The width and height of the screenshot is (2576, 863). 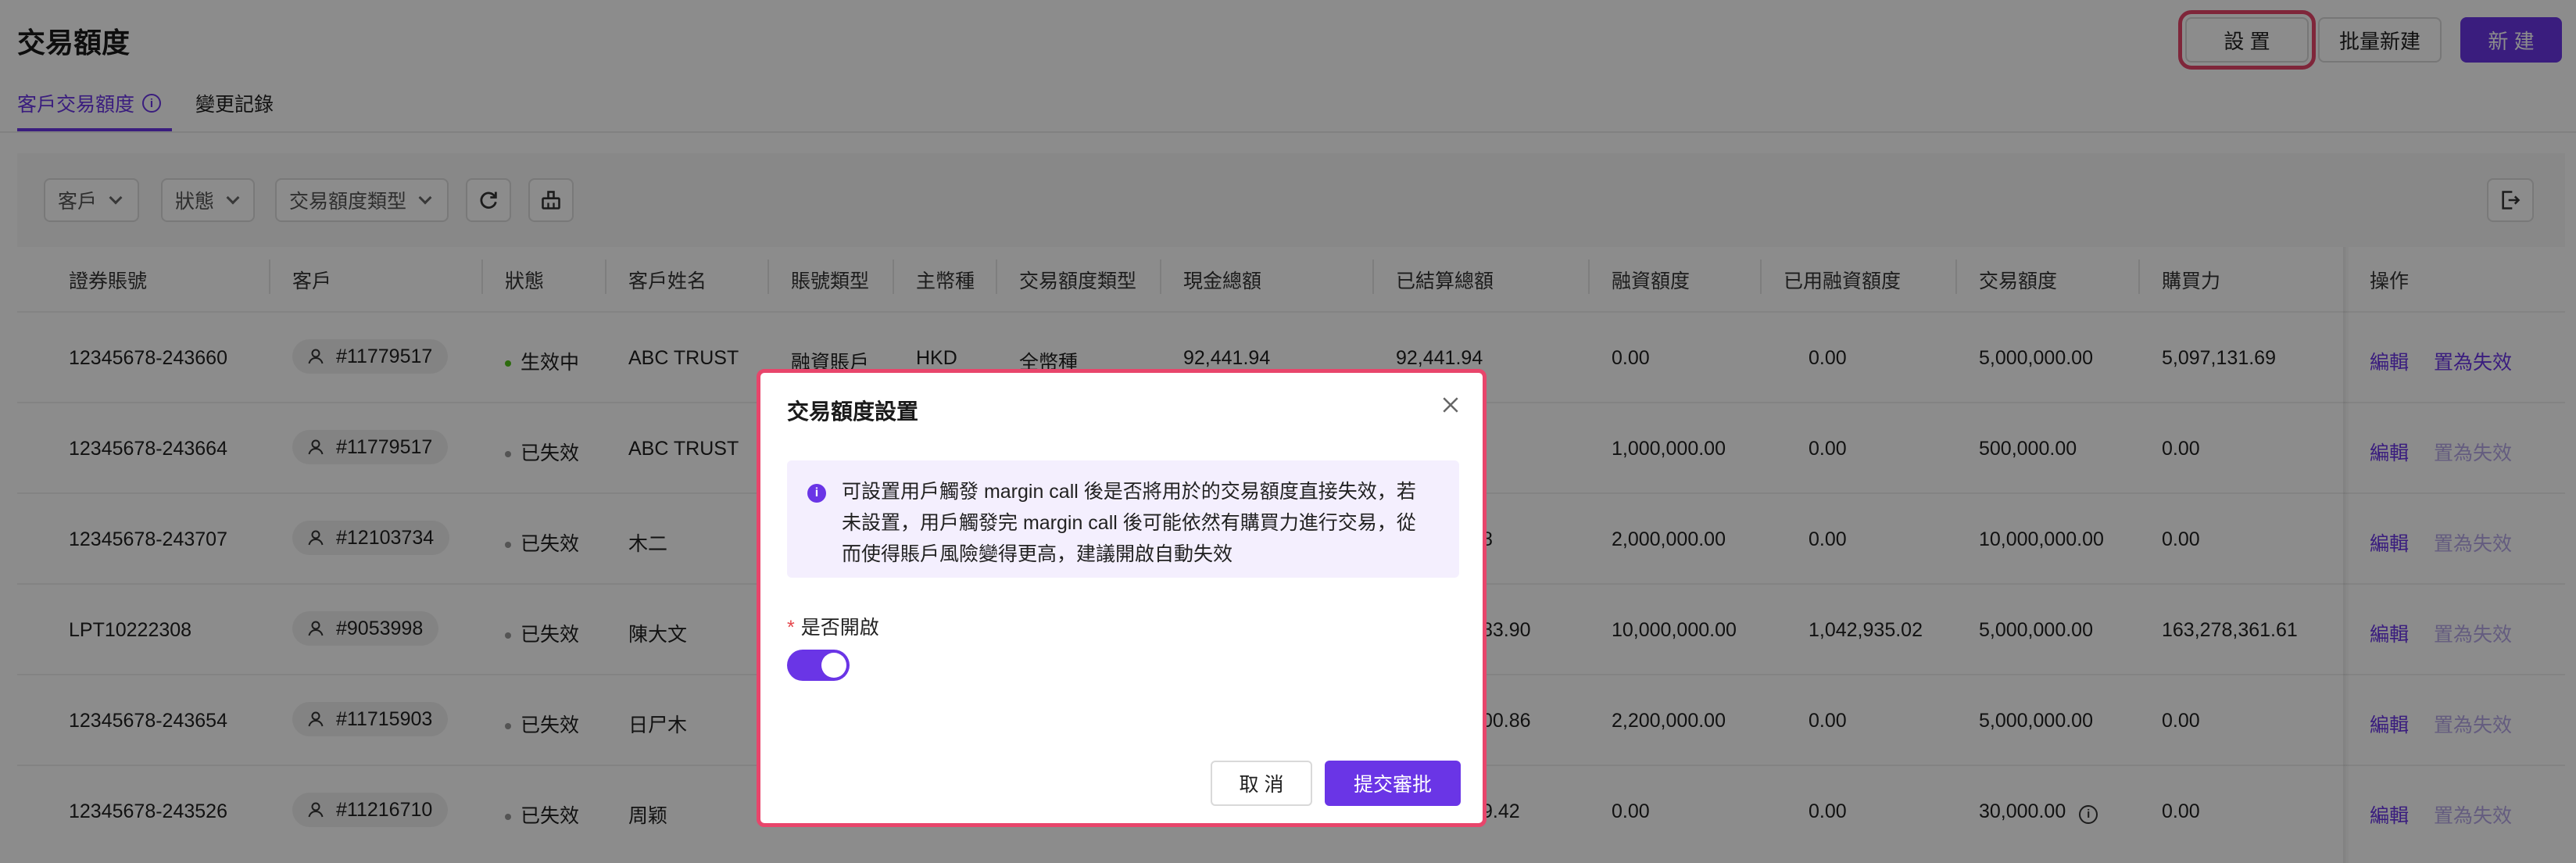 What do you see at coordinates (1129, 492) in the screenshot?
I see `alert-line: 可設置用戶觸發 margin call 後是否將用於的交易額度直接失效，若` at bounding box center [1129, 492].